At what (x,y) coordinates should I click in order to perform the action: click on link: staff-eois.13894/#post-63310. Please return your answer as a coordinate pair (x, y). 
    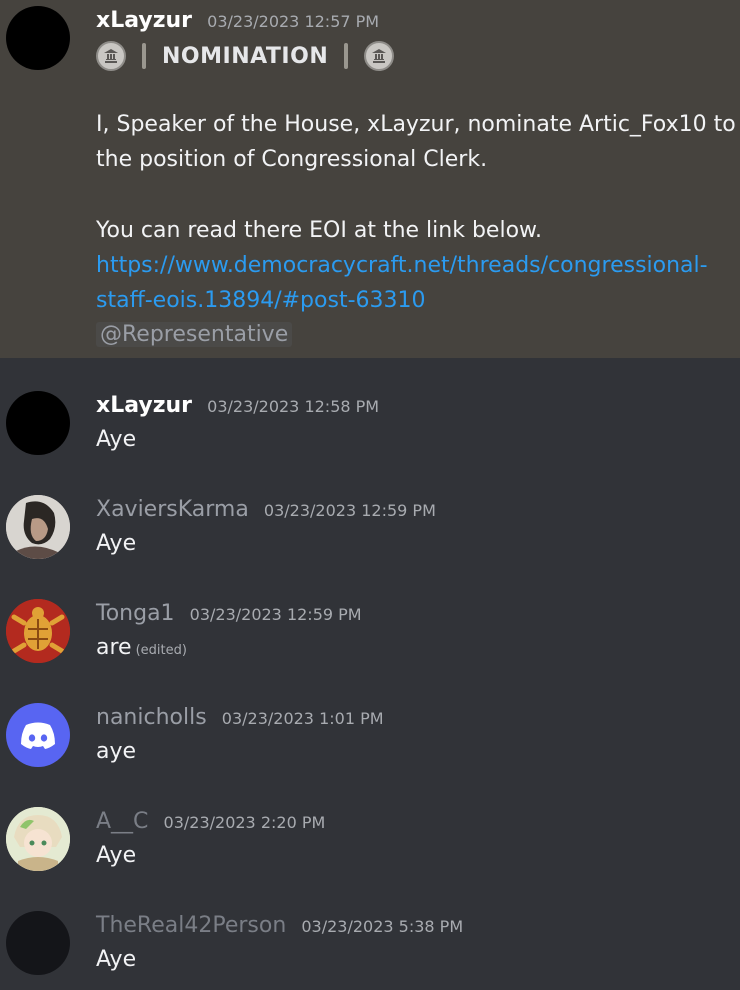
    Looking at the image, I should click on (261, 300).